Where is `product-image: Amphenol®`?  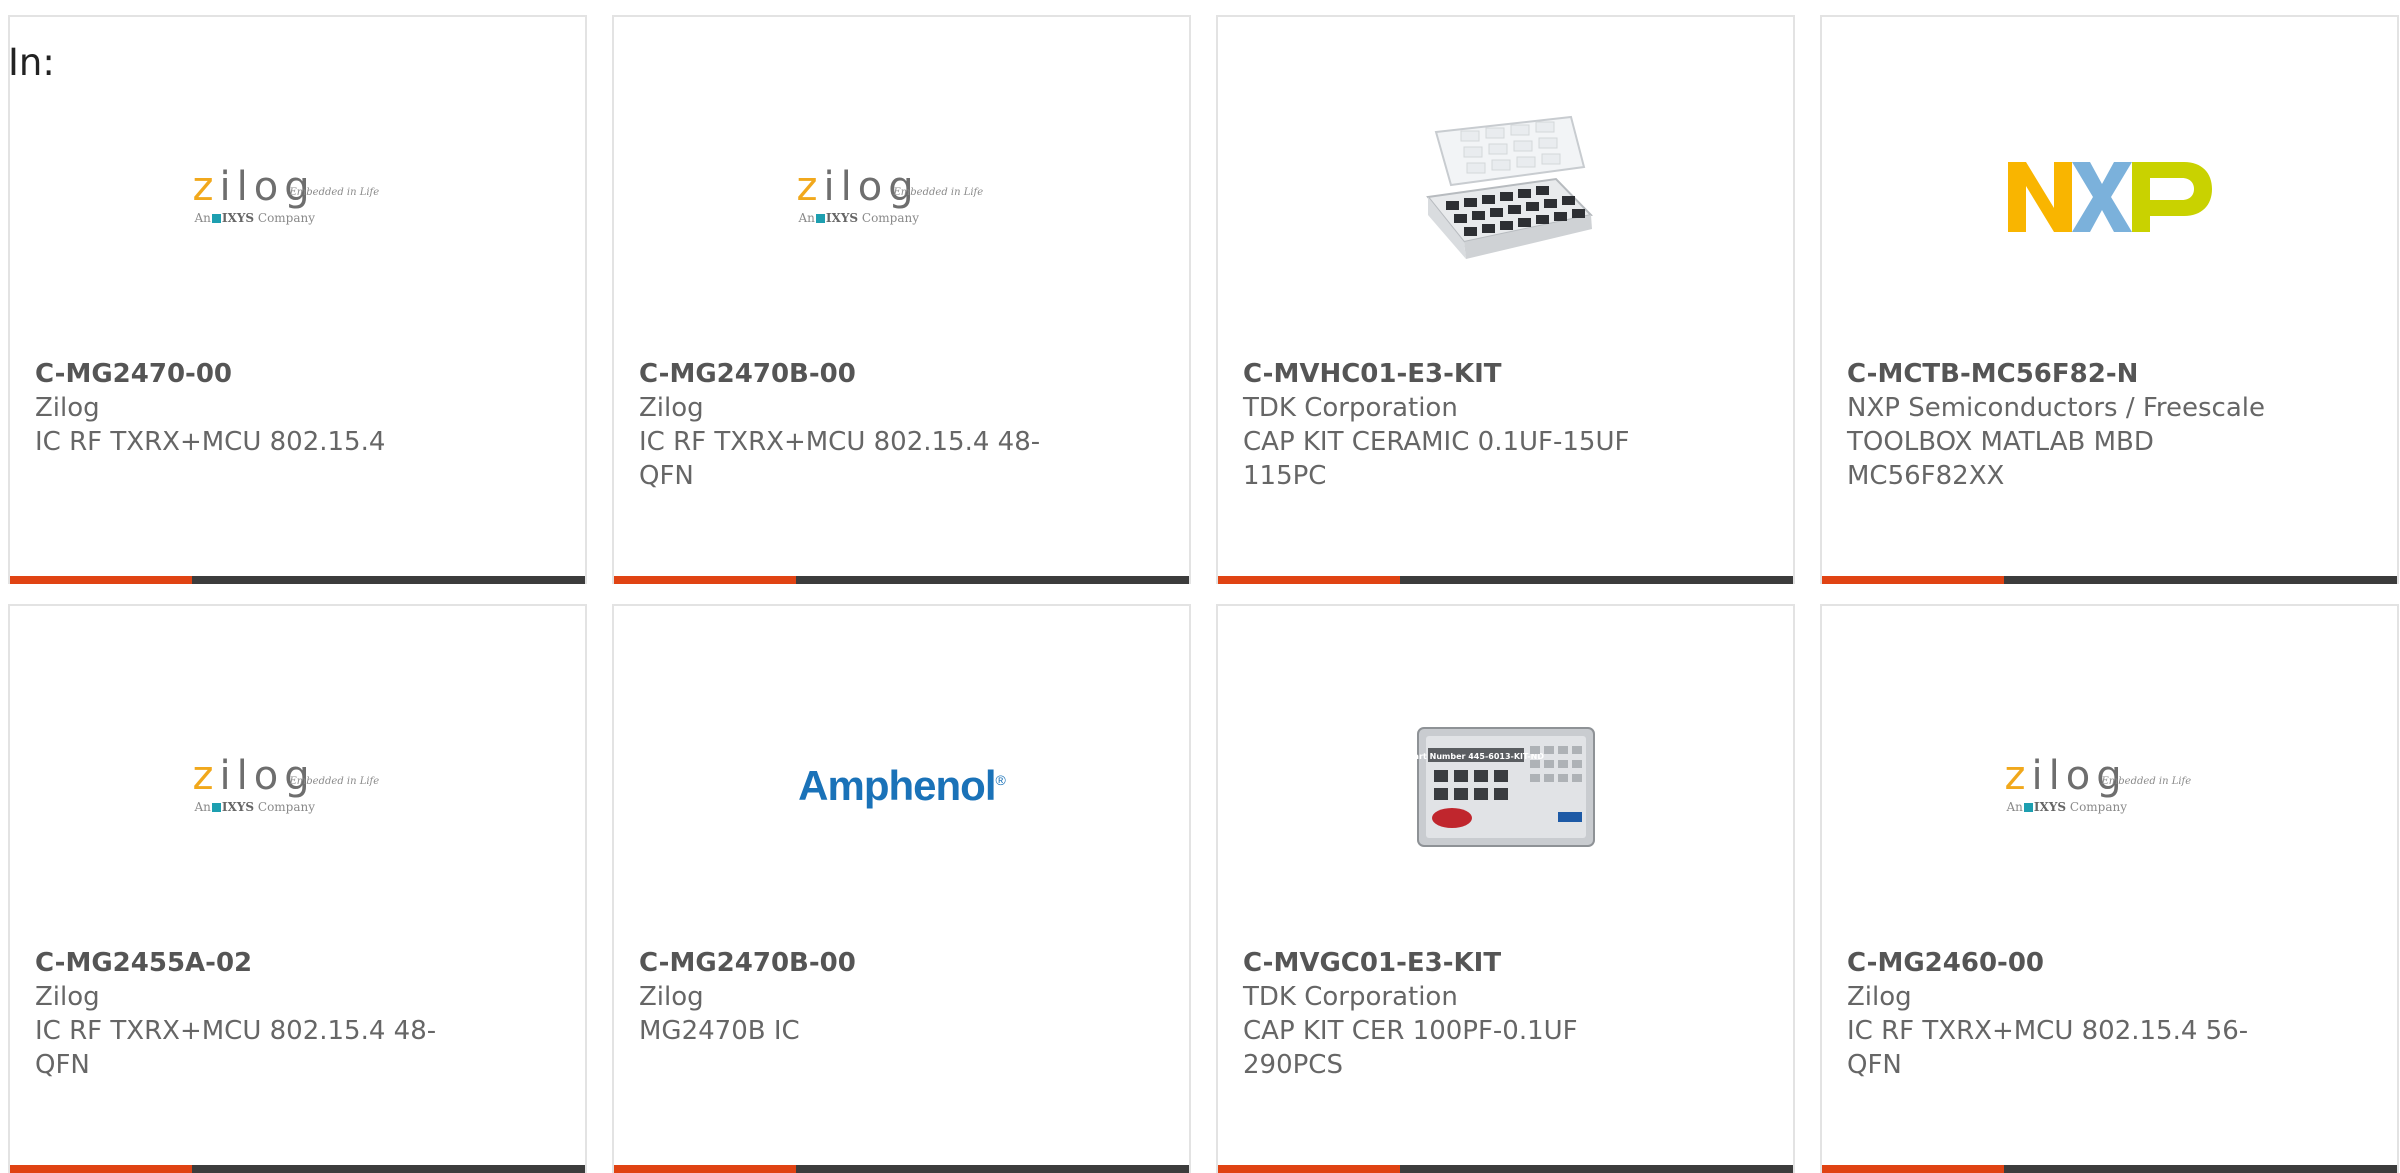 product-image: Amphenol® is located at coordinates (901, 786).